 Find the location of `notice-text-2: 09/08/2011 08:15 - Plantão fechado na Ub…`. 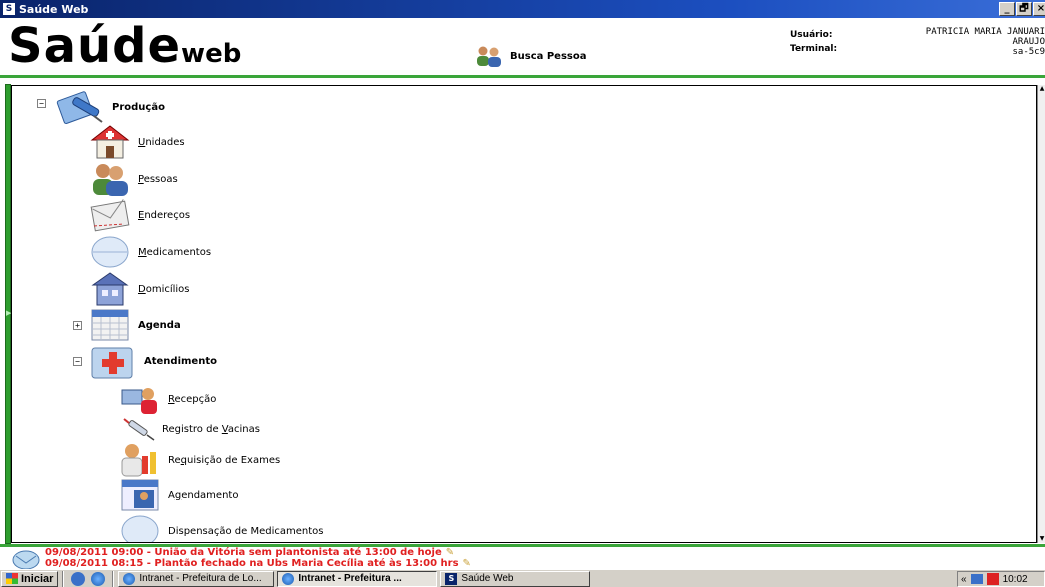

notice-text-2: 09/08/2011 08:15 - Plantão fechado na Ub… is located at coordinates (252, 563).